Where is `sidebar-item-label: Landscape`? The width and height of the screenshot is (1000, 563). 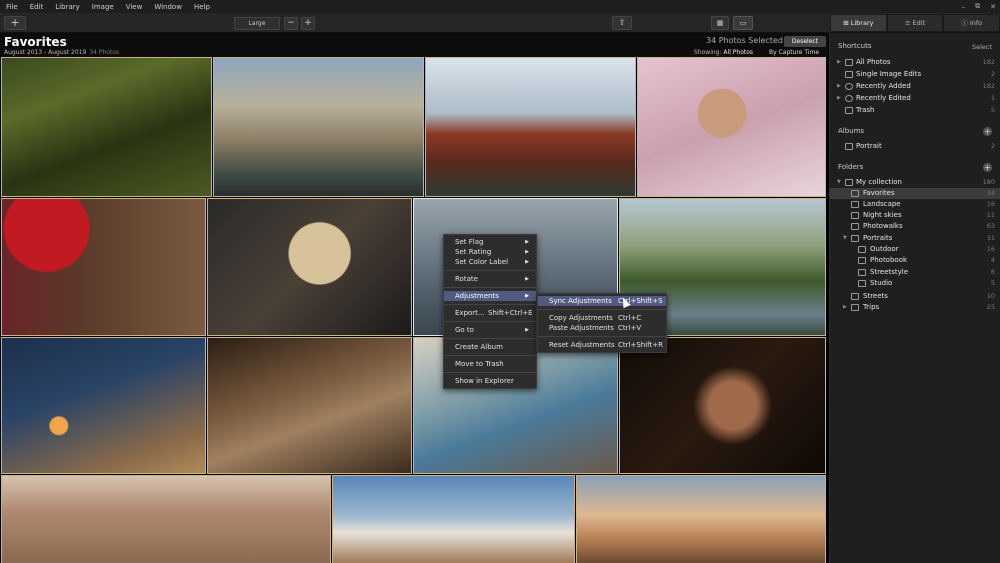 sidebar-item-label: Landscape is located at coordinates (882, 204).